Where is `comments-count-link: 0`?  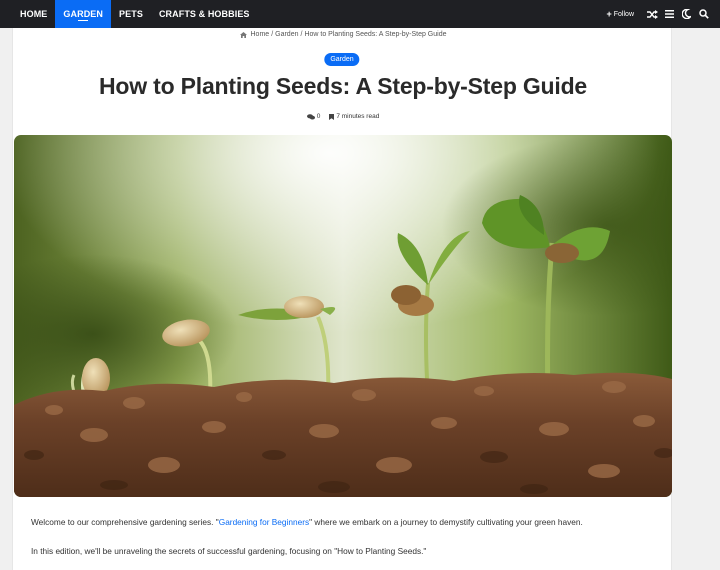 comments-count-link: 0 is located at coordinates (319, 116).